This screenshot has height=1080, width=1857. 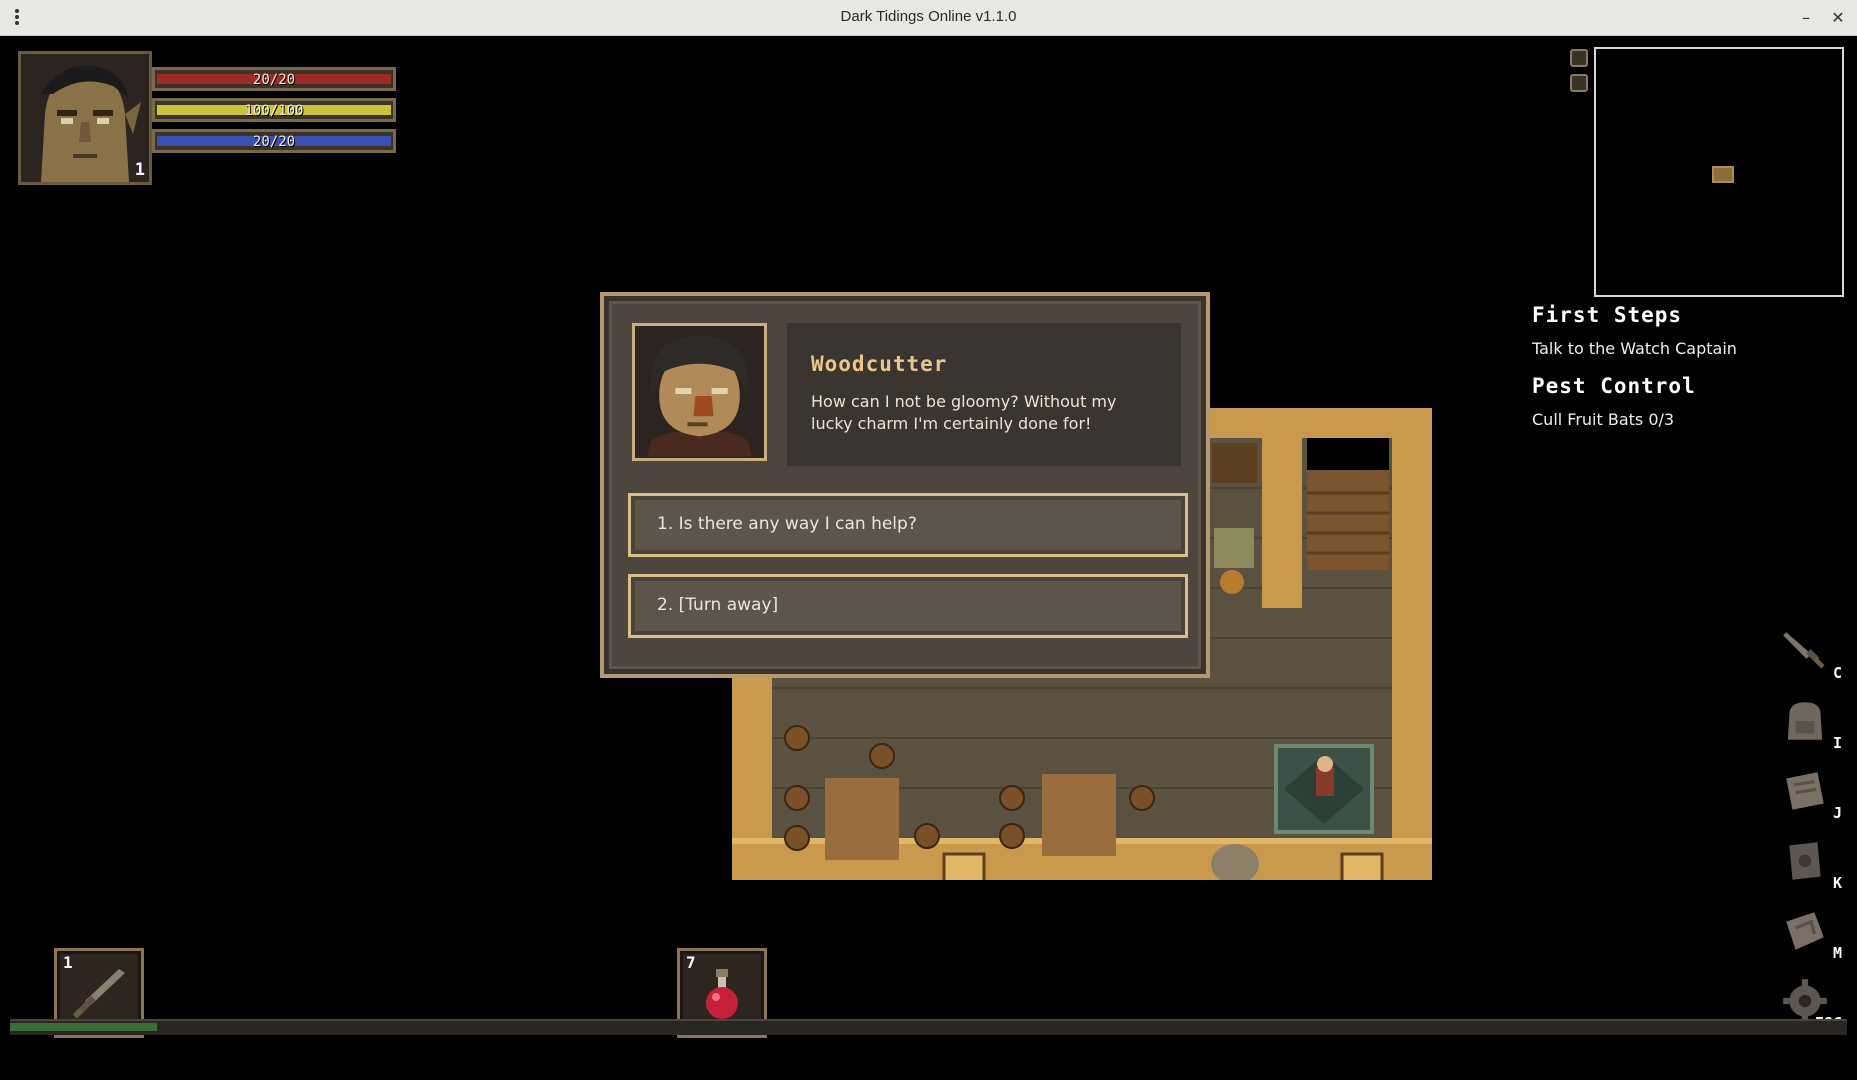 I want to click on dialog-option-help: 1. Is there any way I can help?, so click(x=908, y=525).